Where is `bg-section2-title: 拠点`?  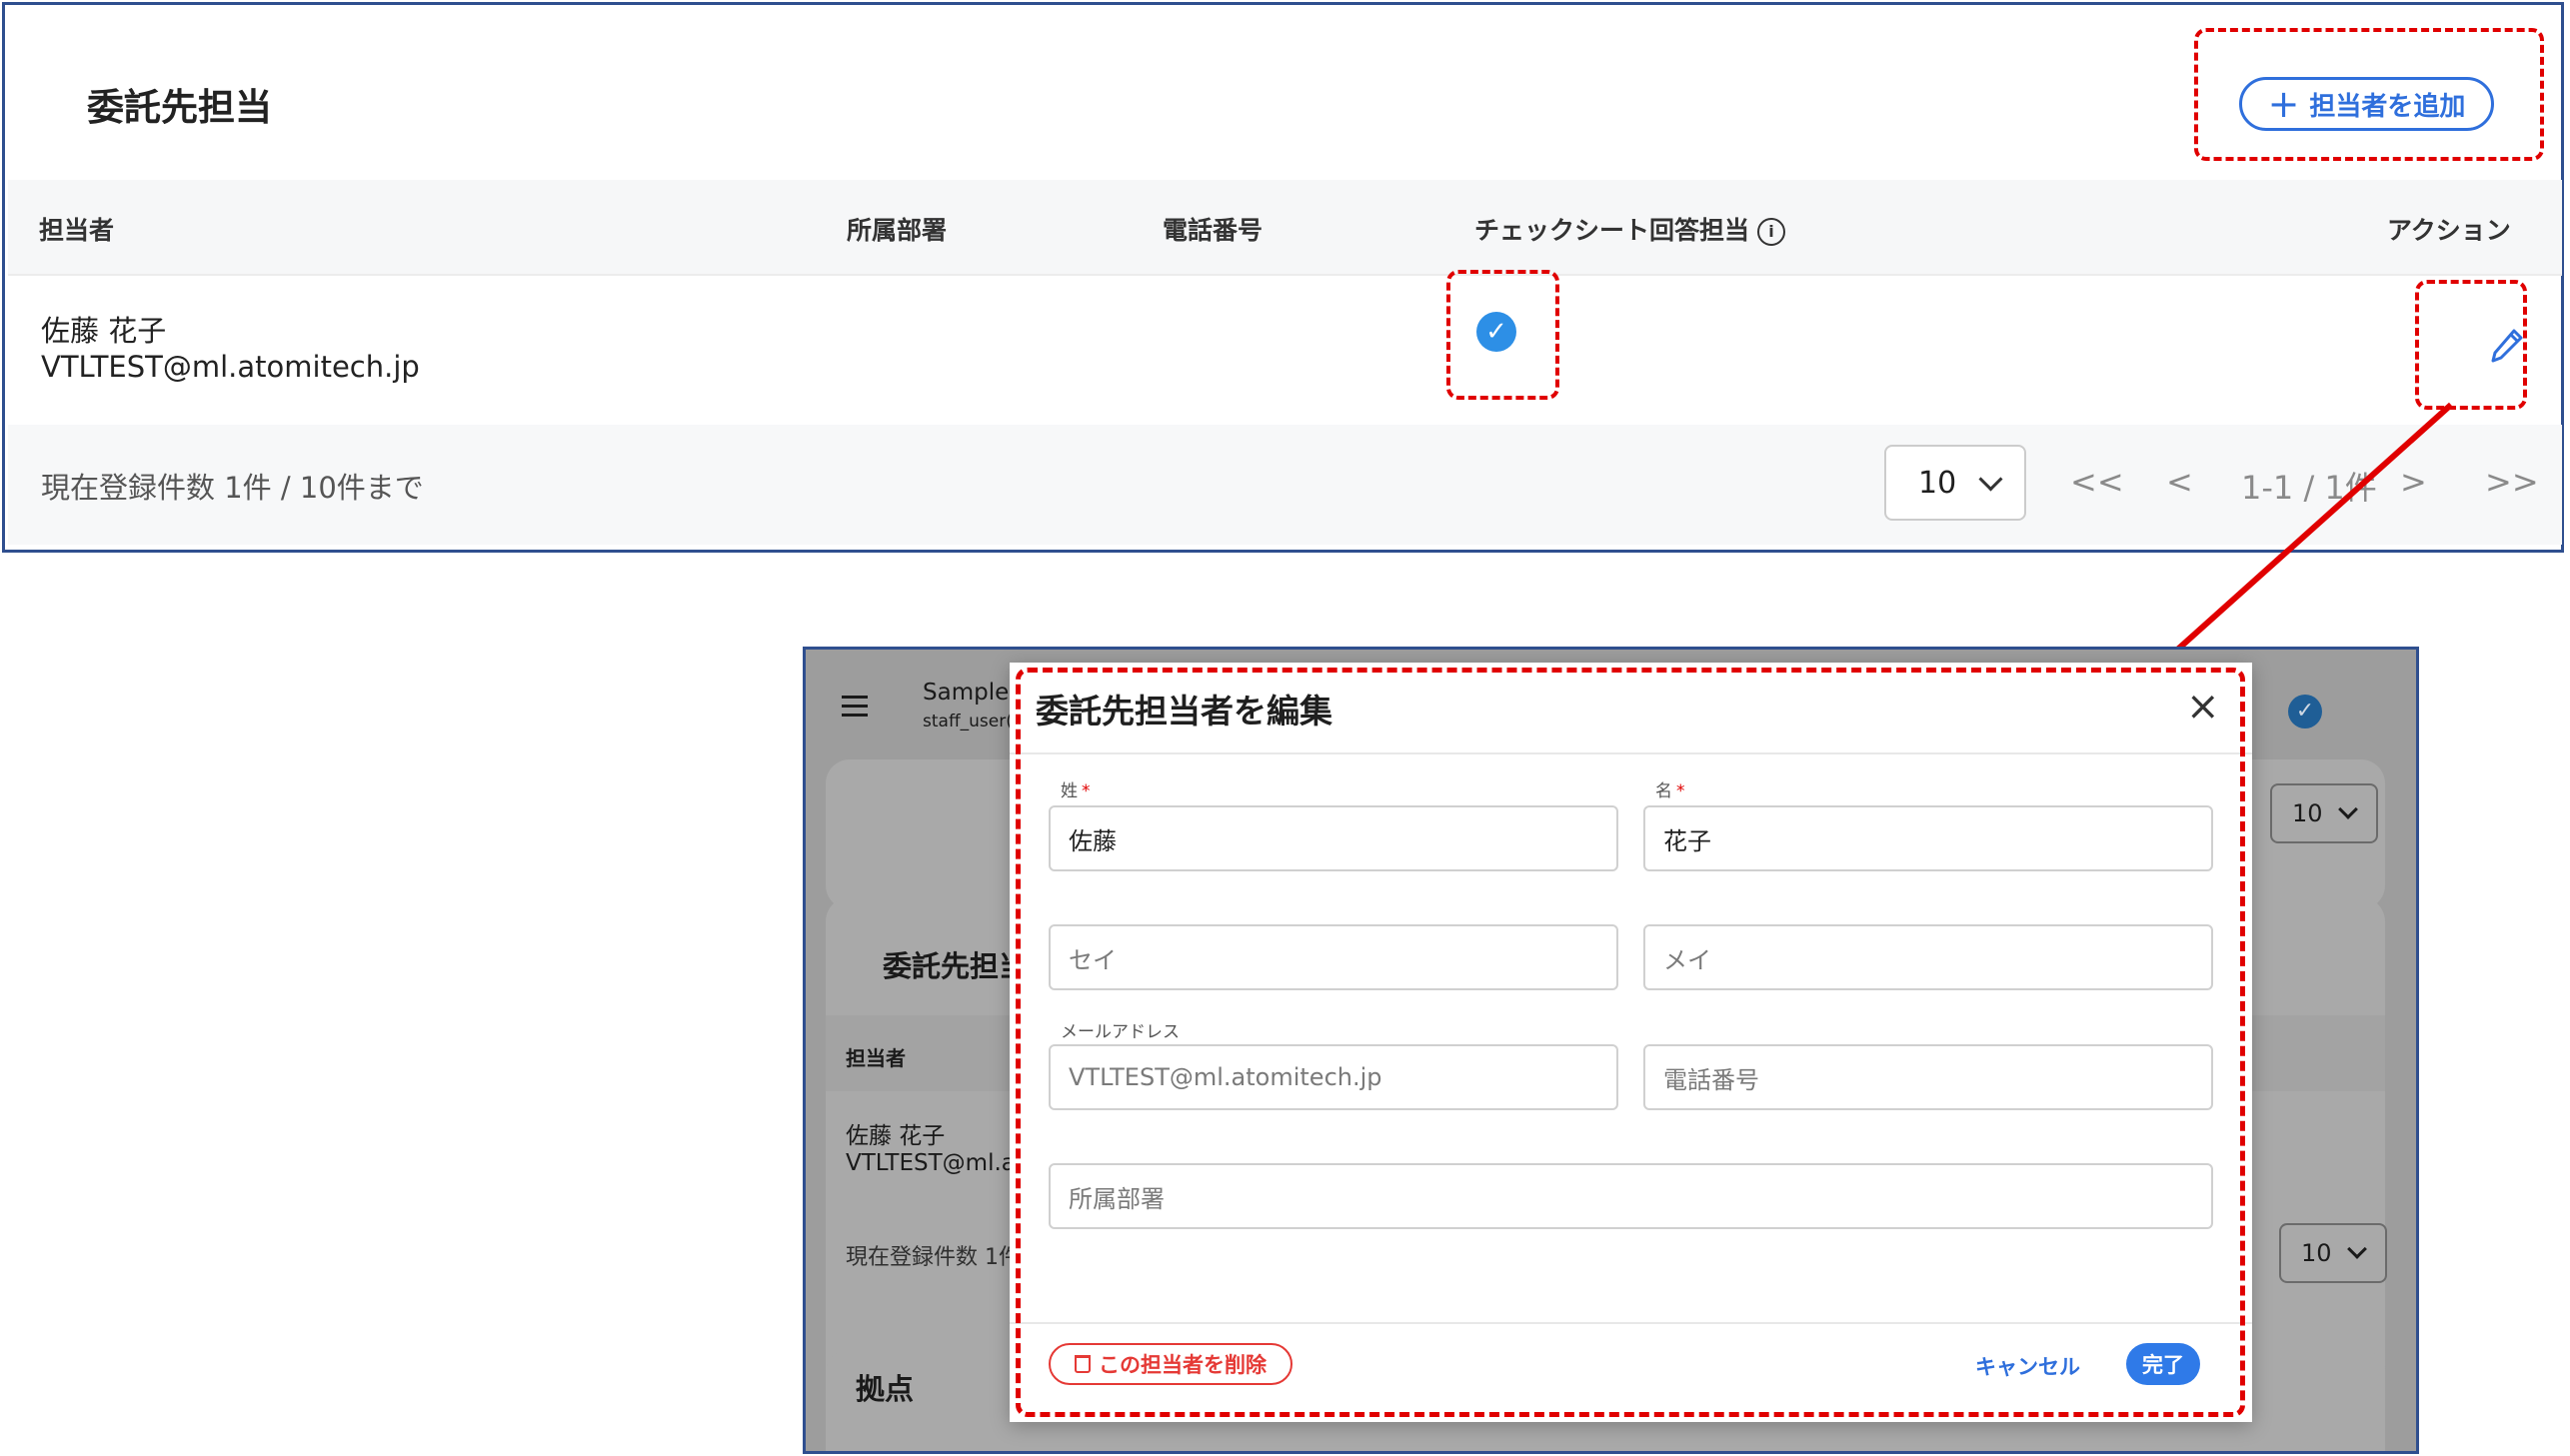
bg-section2-title: 拠点 is located at coordinates (885, 1389).